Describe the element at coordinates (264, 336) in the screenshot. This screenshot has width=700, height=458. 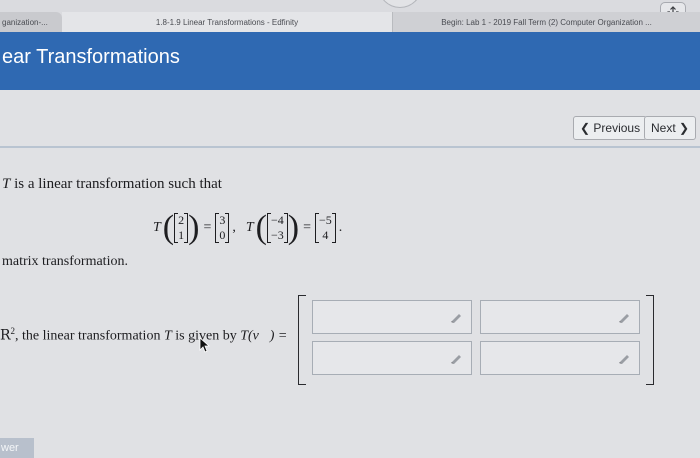
I see `line3-Tv: T(v⃗) =` at that location.